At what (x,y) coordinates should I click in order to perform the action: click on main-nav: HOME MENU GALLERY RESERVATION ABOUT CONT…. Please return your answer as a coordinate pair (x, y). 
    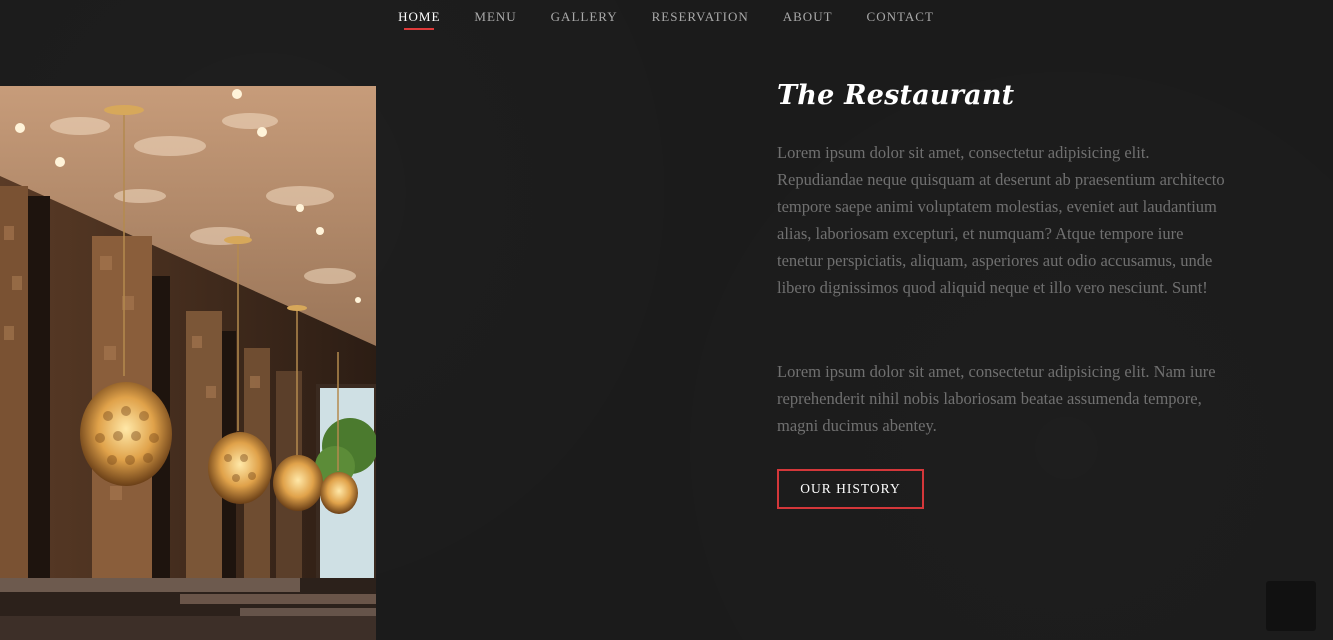
    Looking at the image, I should click on (666, 18).